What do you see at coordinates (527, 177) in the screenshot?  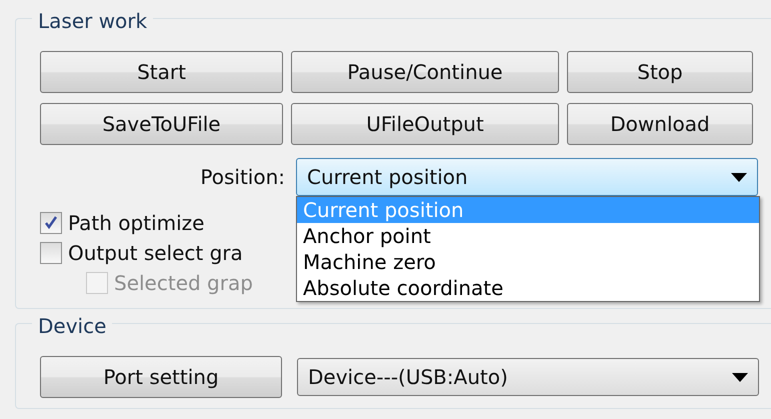 I see `position-dropdown: Current position` at bounding box center [527, 177].